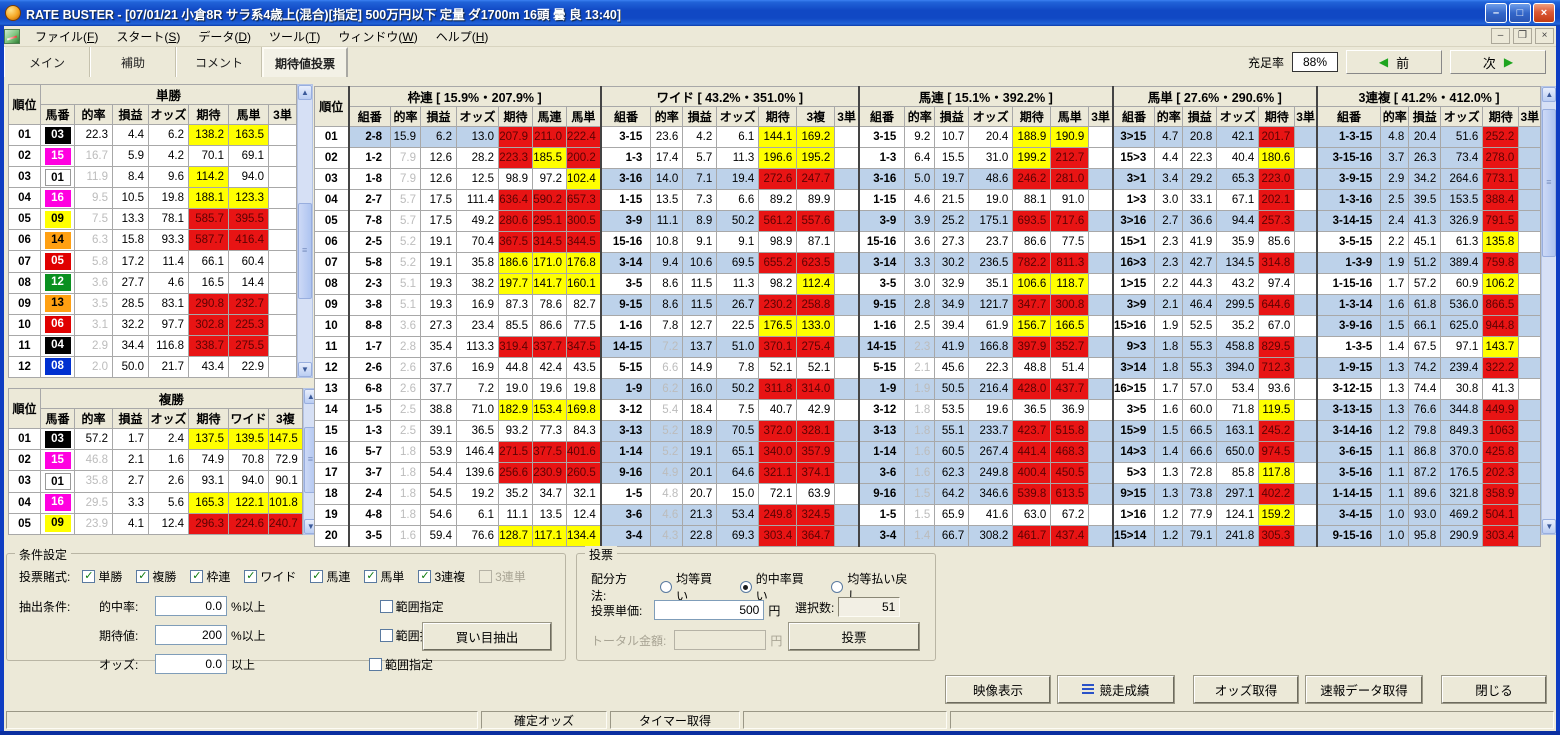 The width and height of the screenshot is (1560, 735). Describe the element at coordinates (270, 576) in the screenshot. I see `bet-type-checkbox-ワイド: ✓ ワイド` at that location.